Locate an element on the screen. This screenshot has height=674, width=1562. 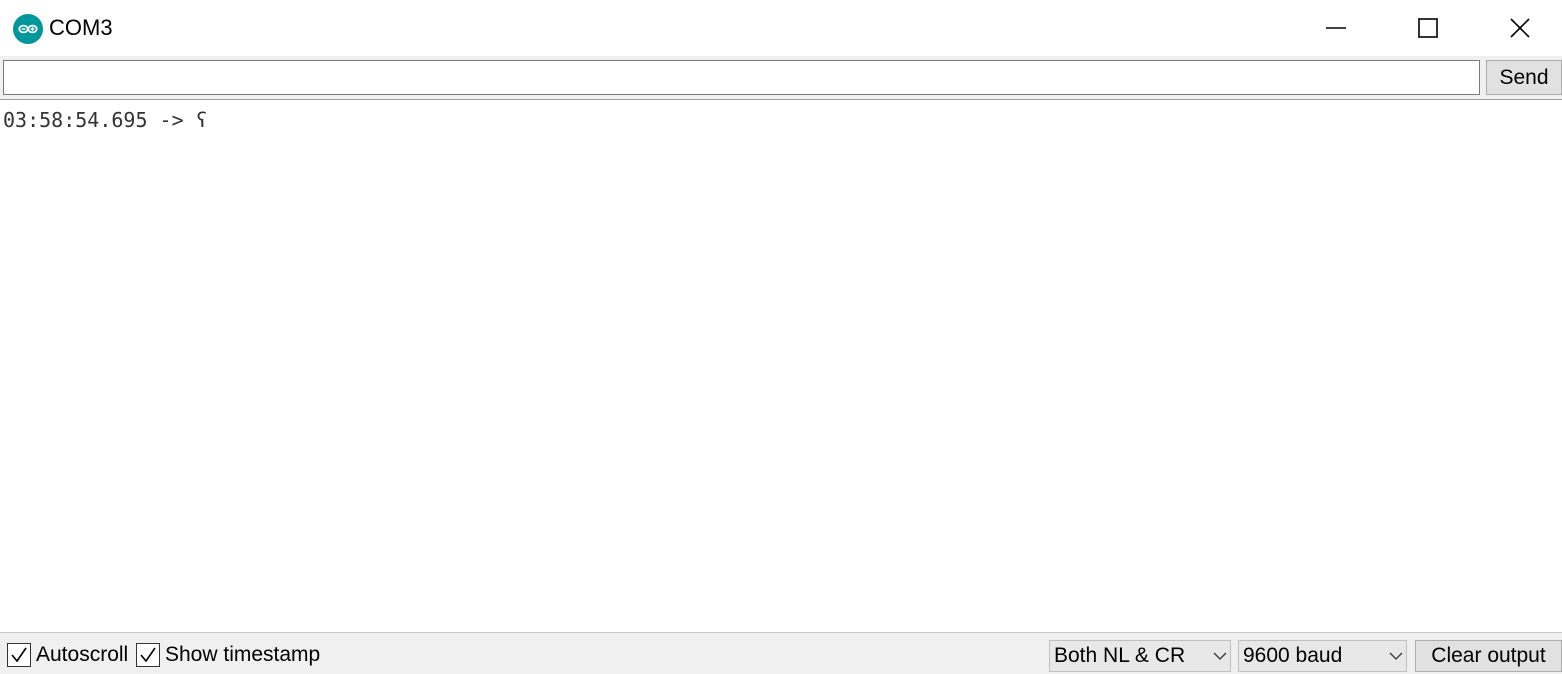
minimize-button is located at coordinates (1336, 28).